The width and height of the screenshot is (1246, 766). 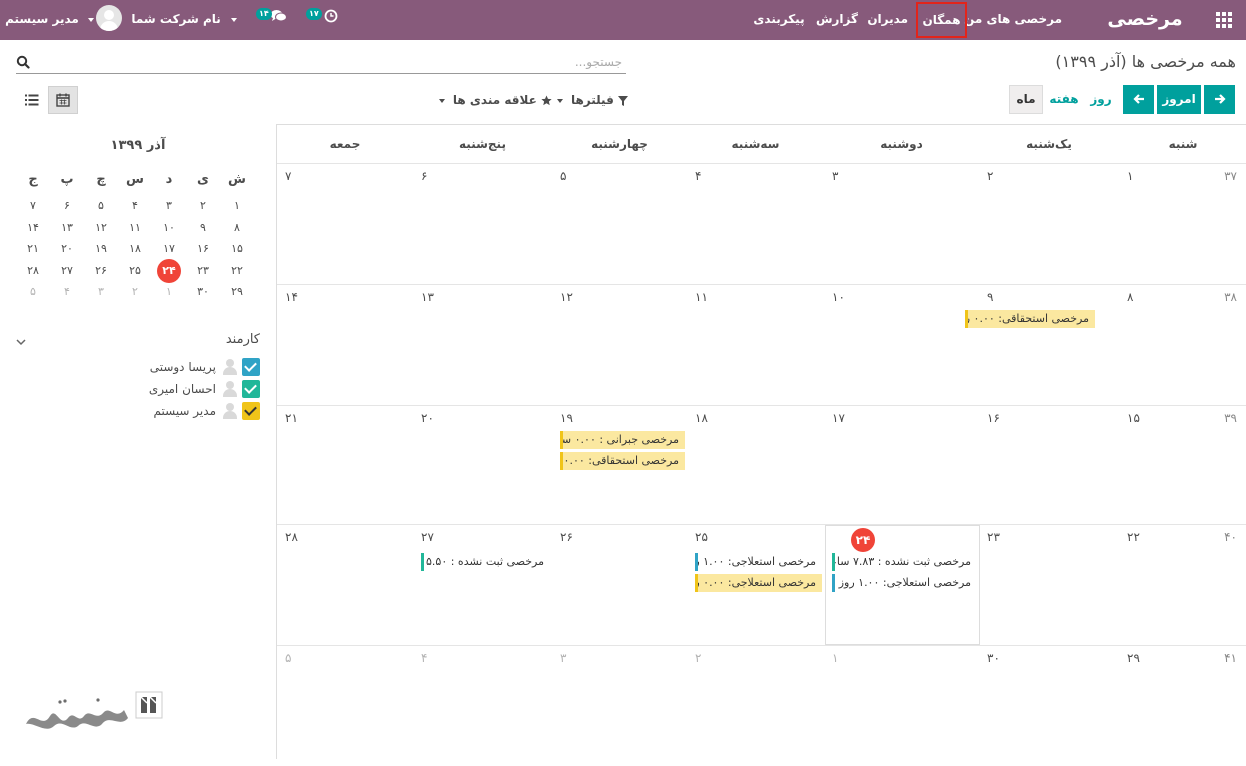 I want to click on day-number: ۲۰, so click(x=427, y=418).